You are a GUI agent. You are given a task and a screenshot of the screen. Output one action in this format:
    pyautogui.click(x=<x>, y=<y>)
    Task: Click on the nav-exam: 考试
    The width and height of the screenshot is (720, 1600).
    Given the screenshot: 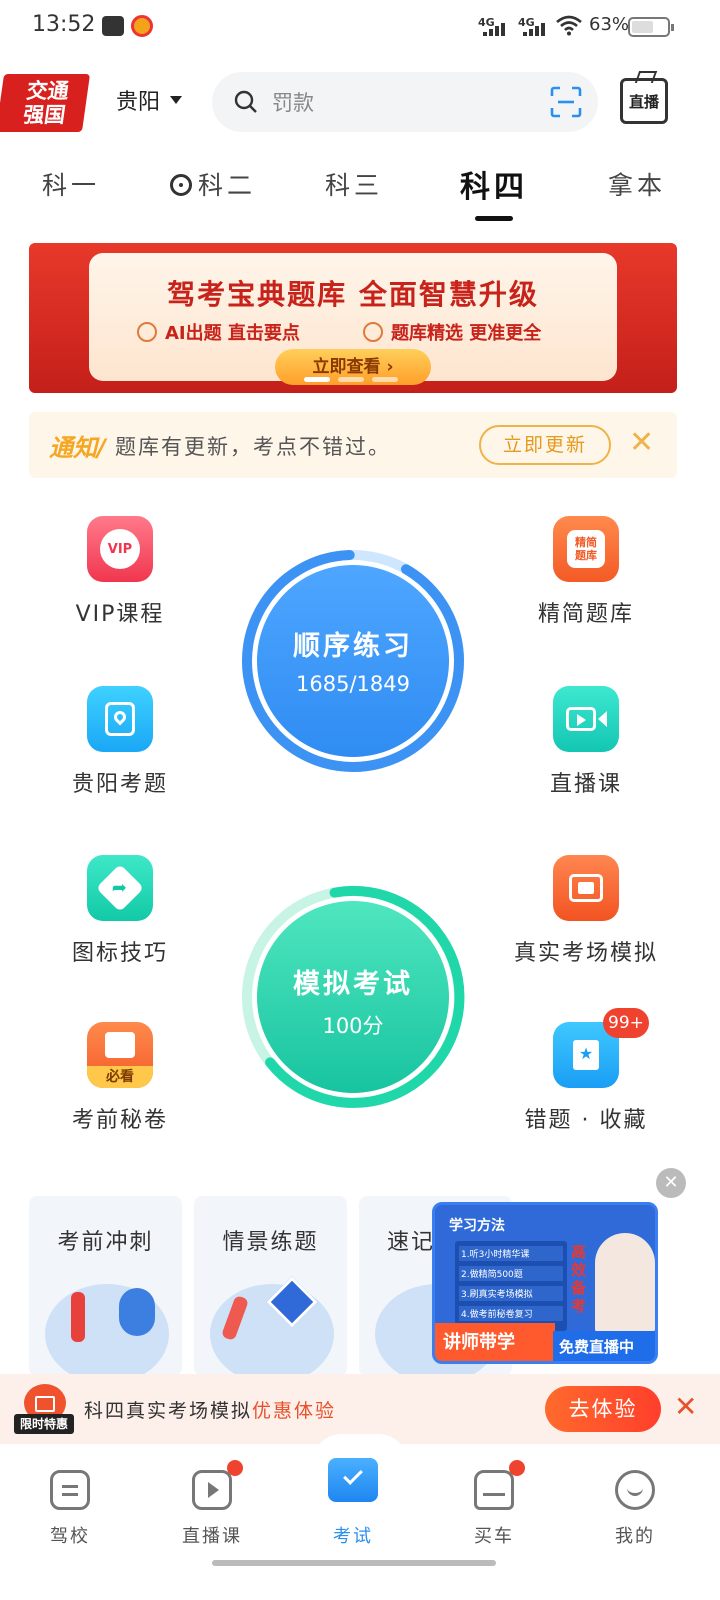 What is the action you would take?
    pyautogui.click(x=353, y=1503)
    